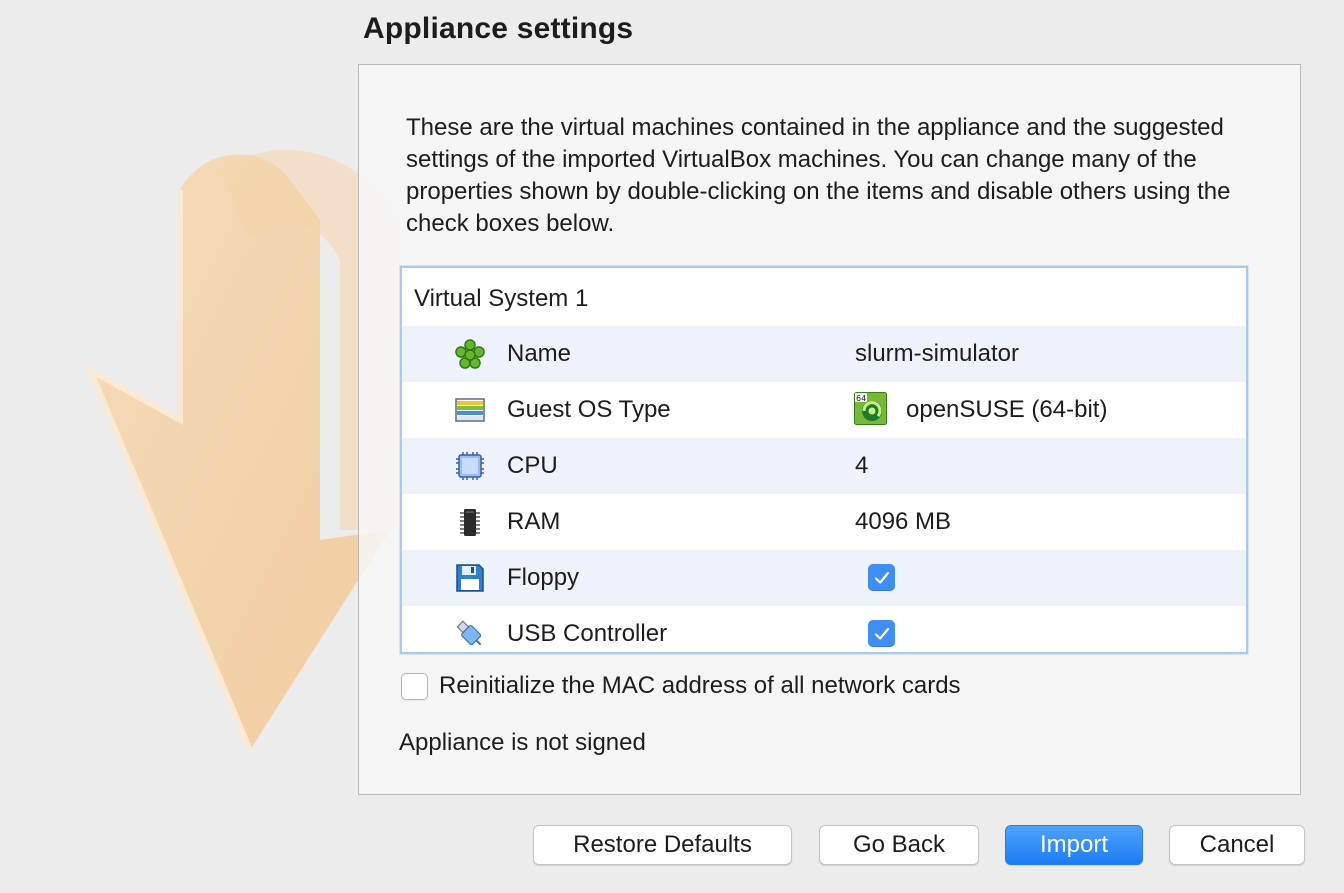 The width and height of the screenshot is (1344, 893). What do you see at coordinates (824, 522) in the screenshot?
I see `tree-row-ram: RAM 4096 MB` at bounding box center [824, 522].